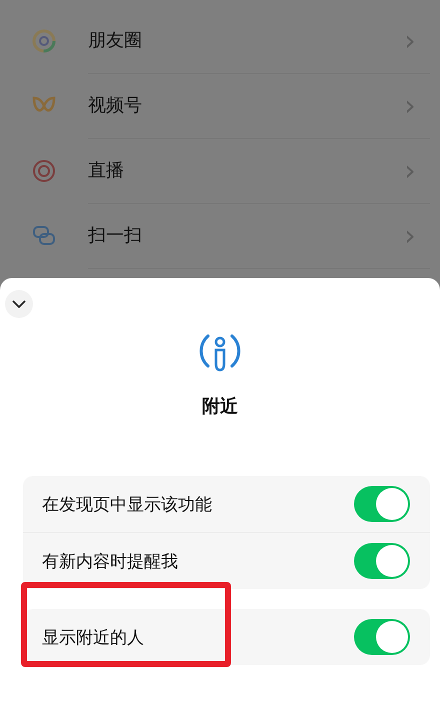 The height and width of the screenshot is (720, 440). I want to click on menu-item-label: 视频号, so click(239, 105).